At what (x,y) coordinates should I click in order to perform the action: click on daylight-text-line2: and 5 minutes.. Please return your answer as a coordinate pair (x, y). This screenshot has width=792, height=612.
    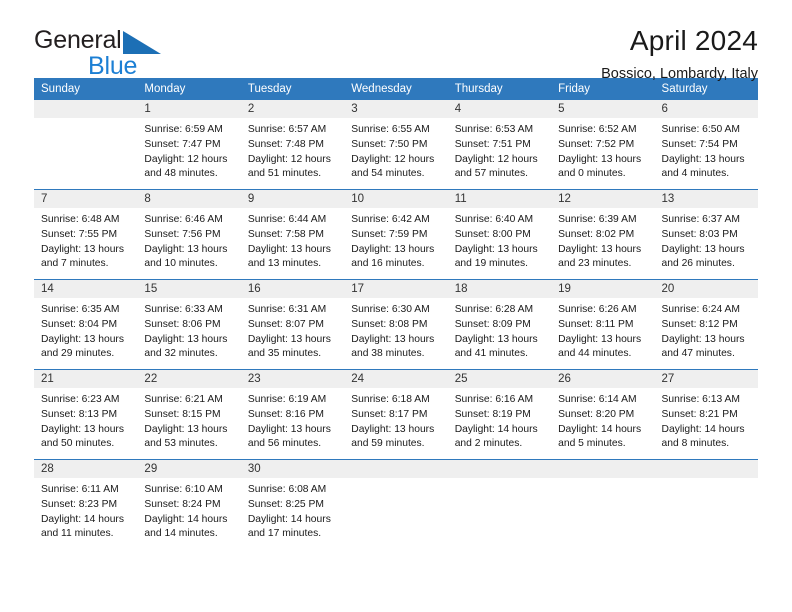
    Looking at the image, I should click on (592, 444).